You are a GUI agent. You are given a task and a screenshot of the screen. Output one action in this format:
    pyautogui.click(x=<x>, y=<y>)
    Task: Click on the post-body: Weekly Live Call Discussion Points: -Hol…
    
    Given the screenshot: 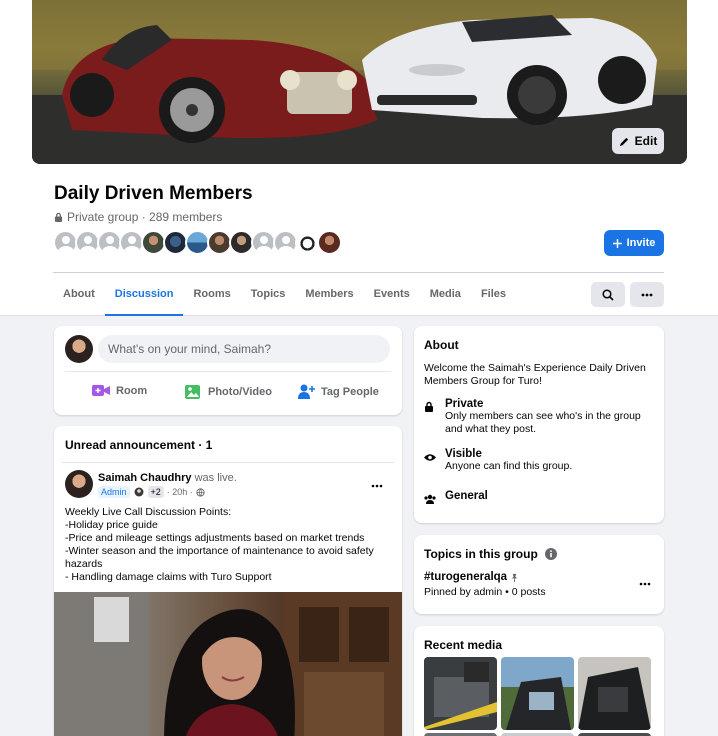 What is the action you would take?
    pyautogui.click(x=230, y=545)
    